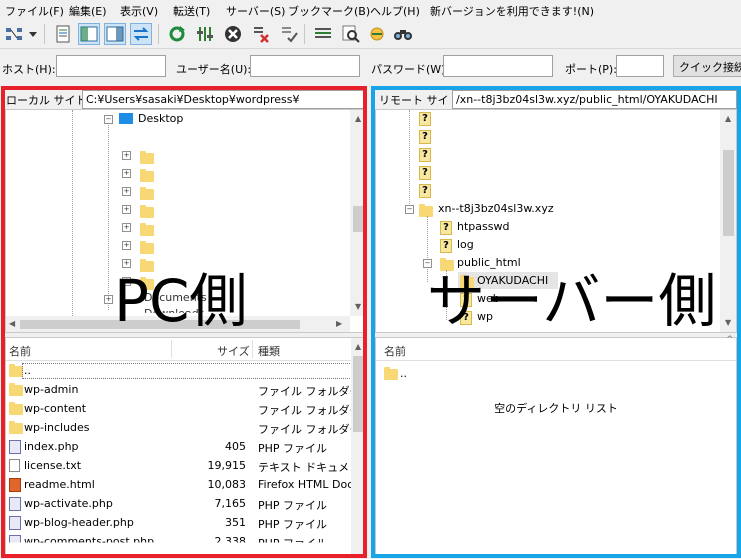 The width and height of the screenshot is (741, 559). What do you see at coordinates (179, 504) in the screenshot?
I see `list-item: wp-activate.php 7,165 PHP ファイル` at bounding box center [179, 504].